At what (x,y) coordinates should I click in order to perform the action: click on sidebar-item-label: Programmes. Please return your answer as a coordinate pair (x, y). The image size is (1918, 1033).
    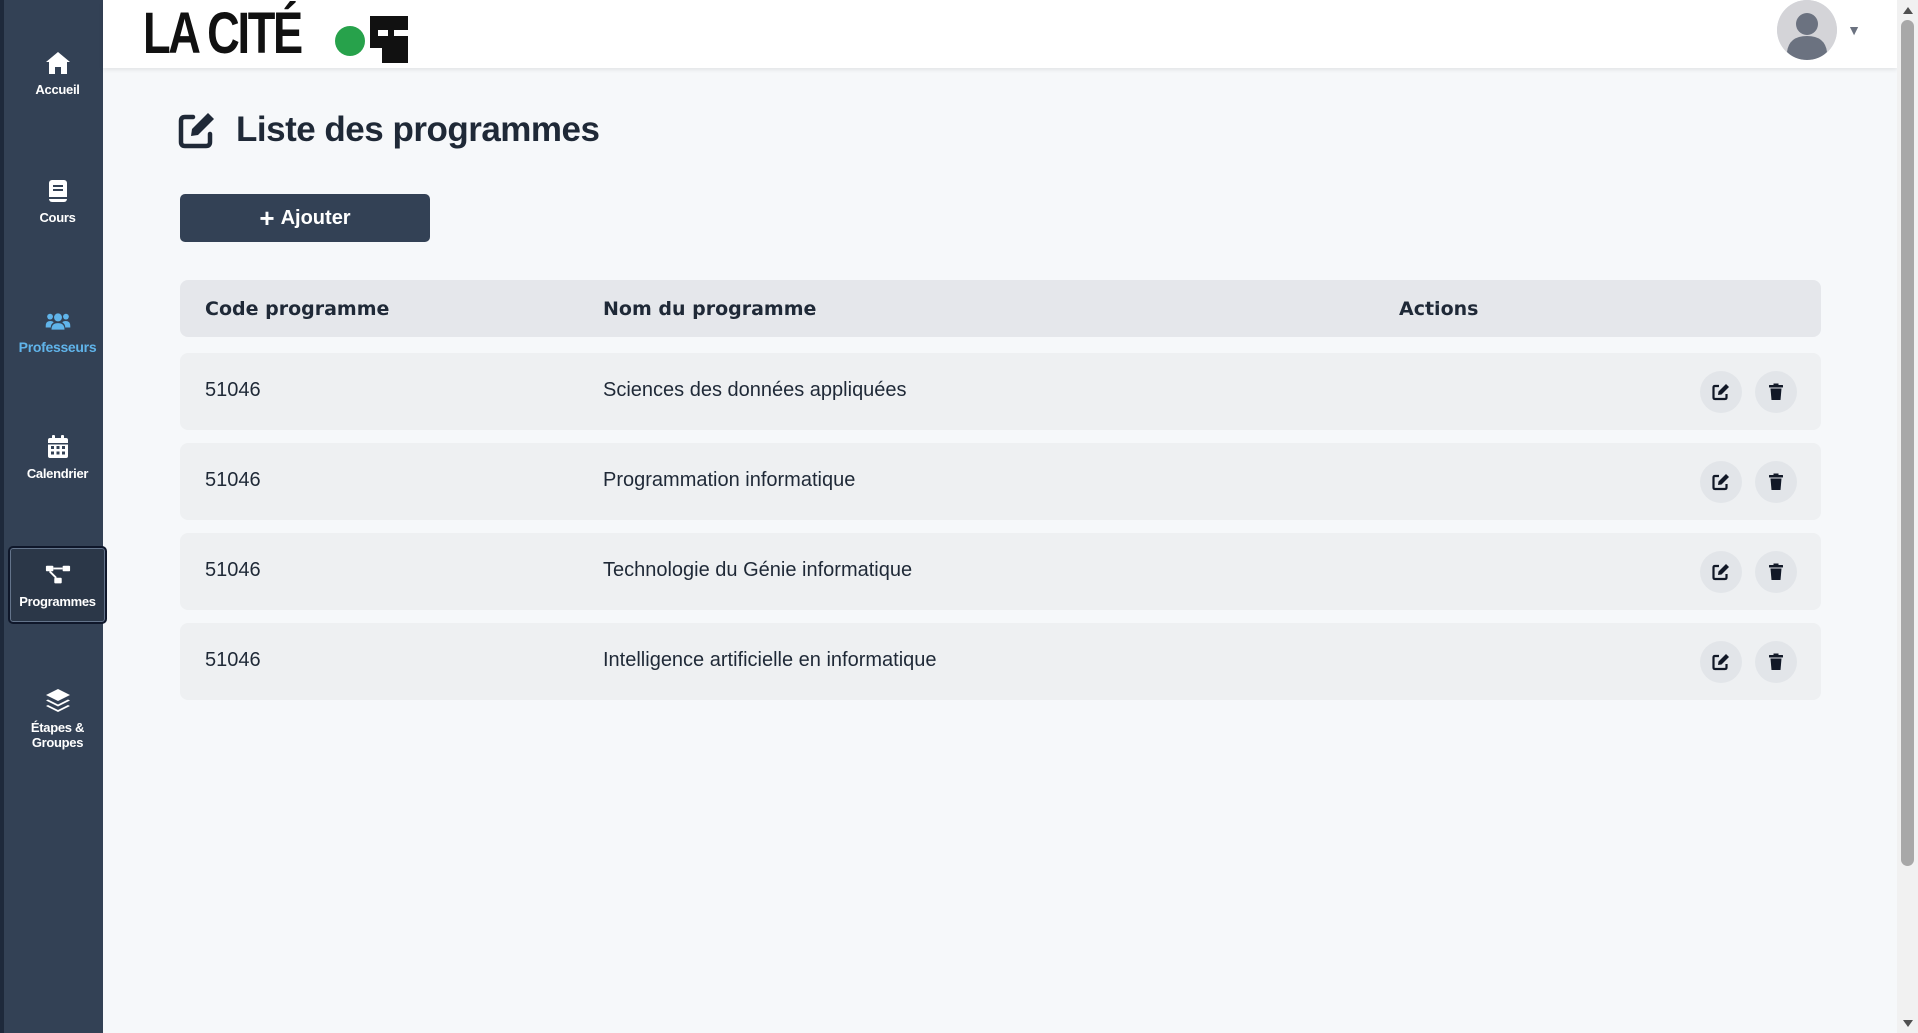
    Looking at the image, I should click on (57, 601).